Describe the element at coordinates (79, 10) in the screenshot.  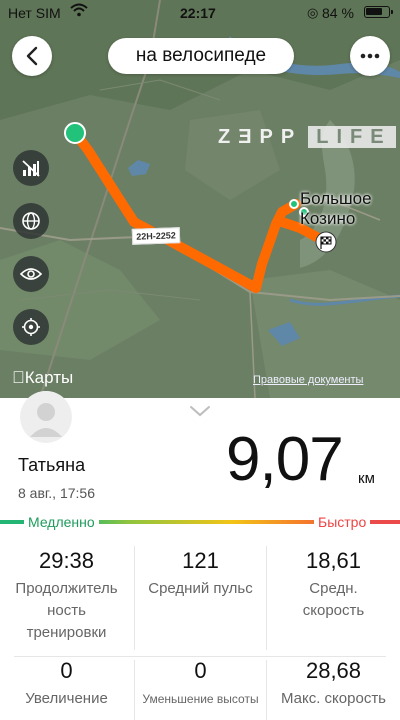
I see `wifi-icon` at that location.